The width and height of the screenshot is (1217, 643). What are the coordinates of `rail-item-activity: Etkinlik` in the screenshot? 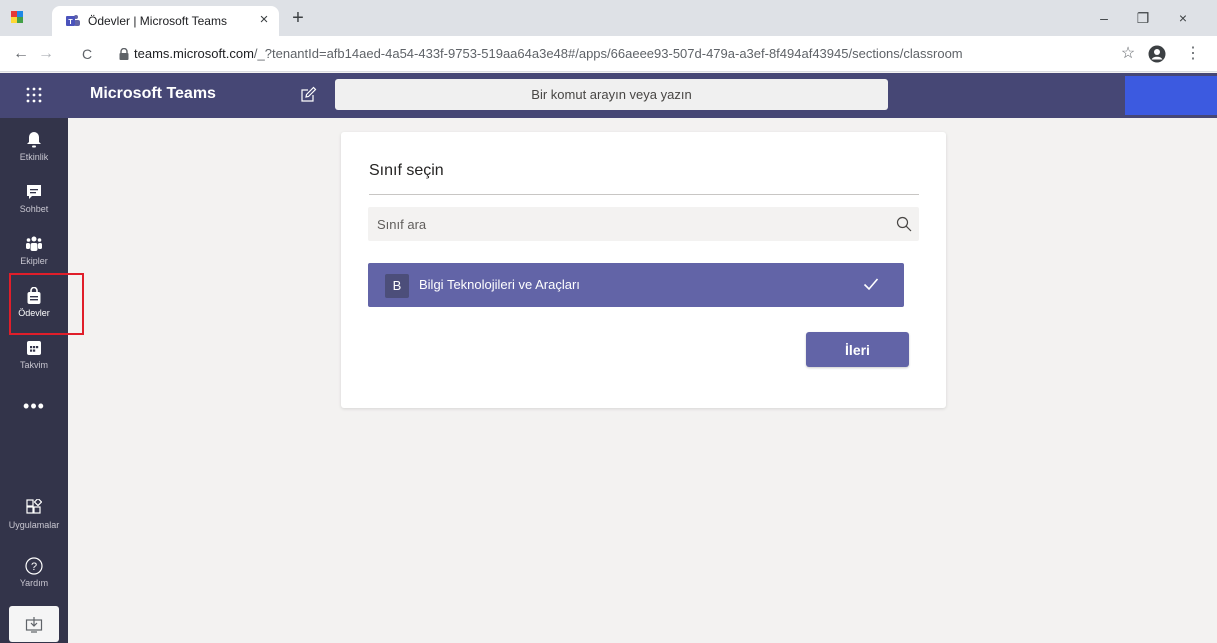 It's located at (34, 151).